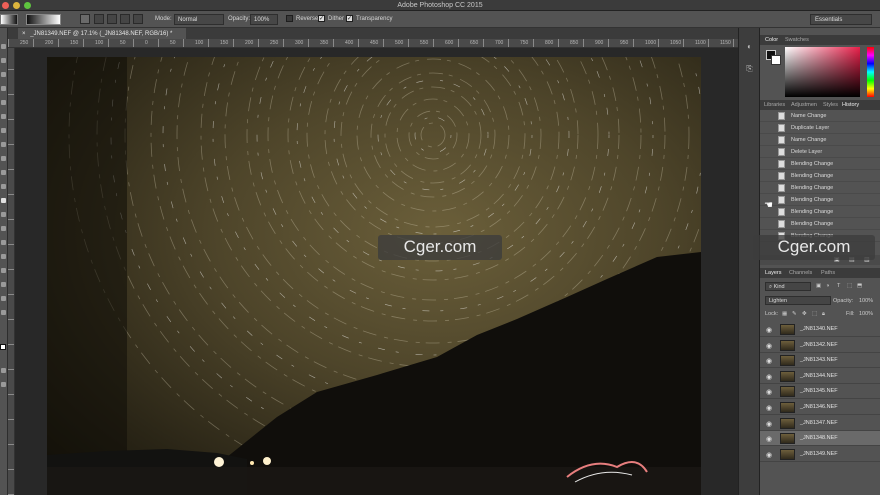  What do you see at coordinates (830, 105) in the screenshot?
I see `tab-styles: Styles` at bounding box center [830, 105].